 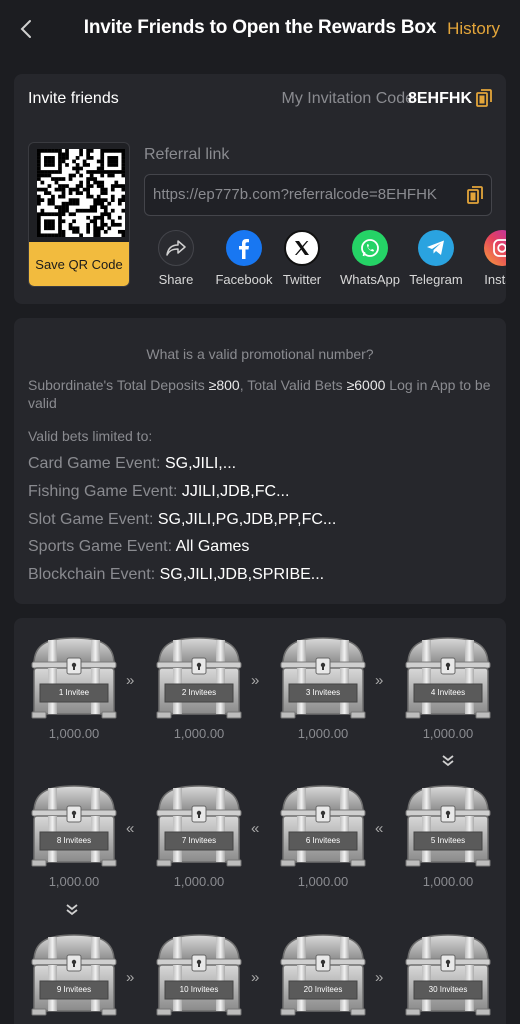 What do you see at coordinates (105, 491) in the screenshot?
I see `event-name: Fishing Game Event:` at bounding box center [105, 491].